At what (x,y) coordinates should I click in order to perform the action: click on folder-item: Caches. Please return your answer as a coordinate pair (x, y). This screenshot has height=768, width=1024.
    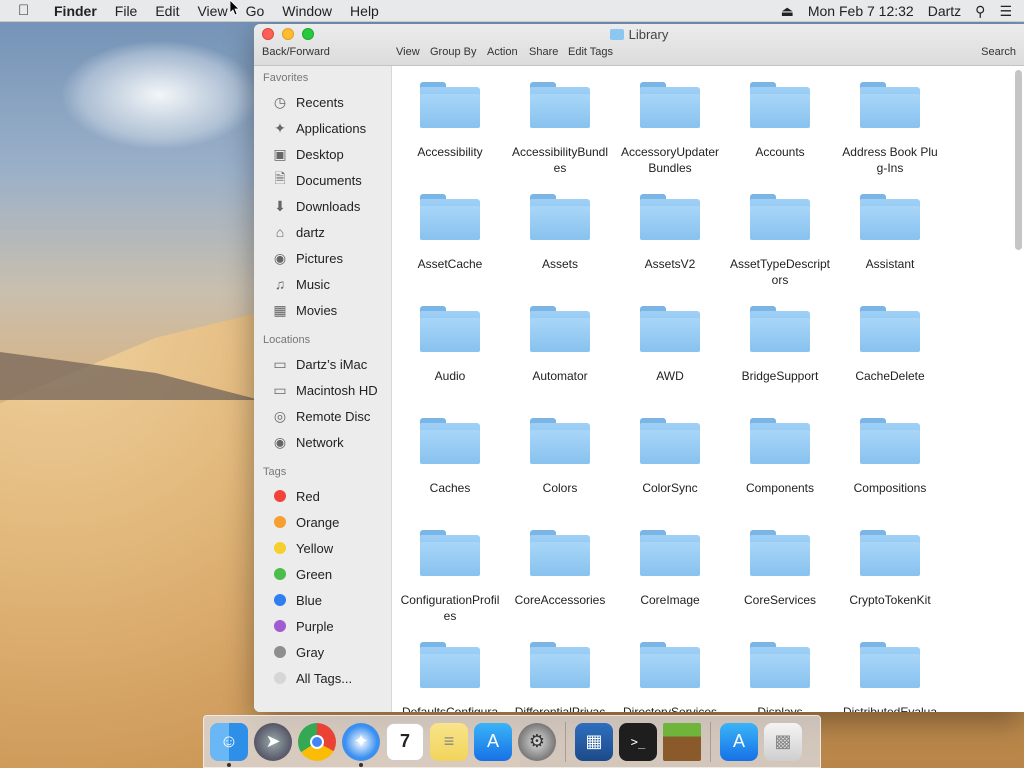
    Looking at the image, I should click on (450, 457).